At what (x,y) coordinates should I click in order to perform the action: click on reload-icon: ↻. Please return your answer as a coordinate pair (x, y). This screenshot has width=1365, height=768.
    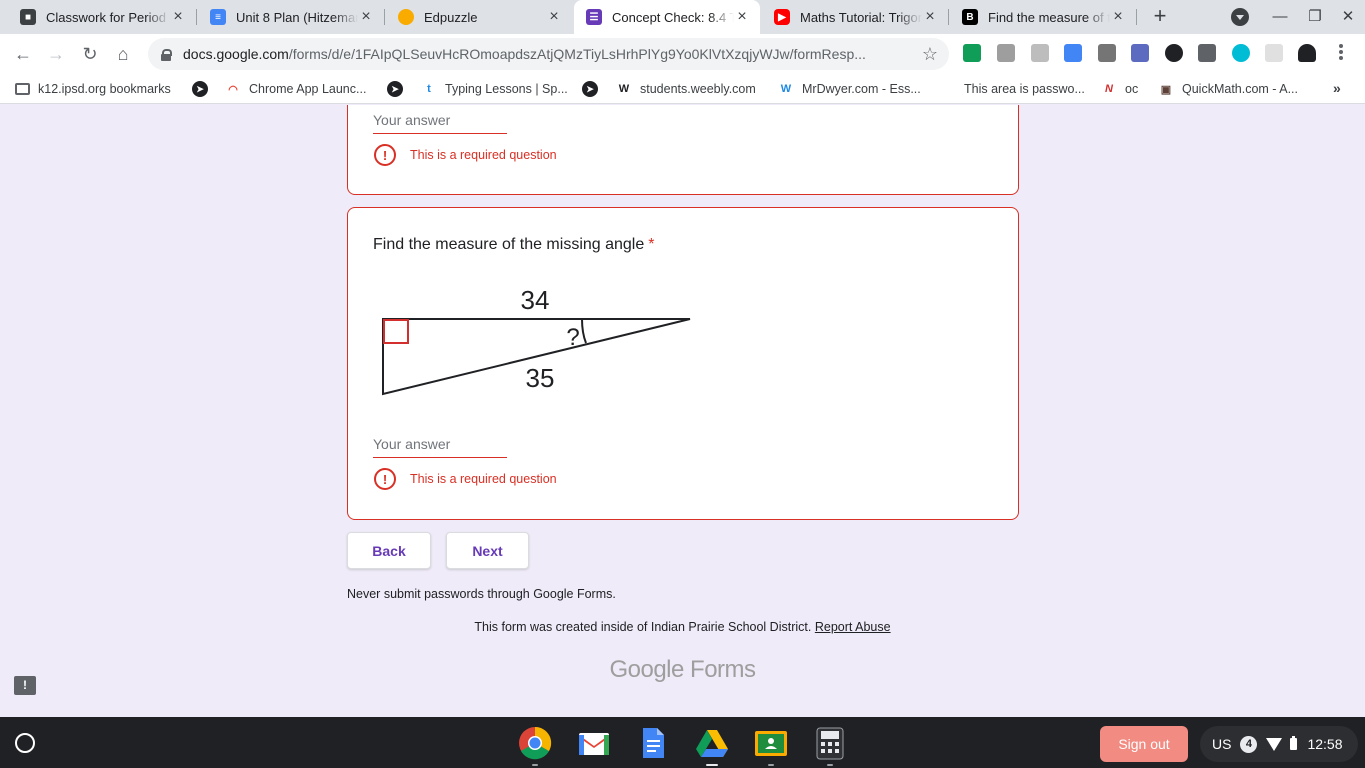
    Looking at the image, I should click on (90, 54).